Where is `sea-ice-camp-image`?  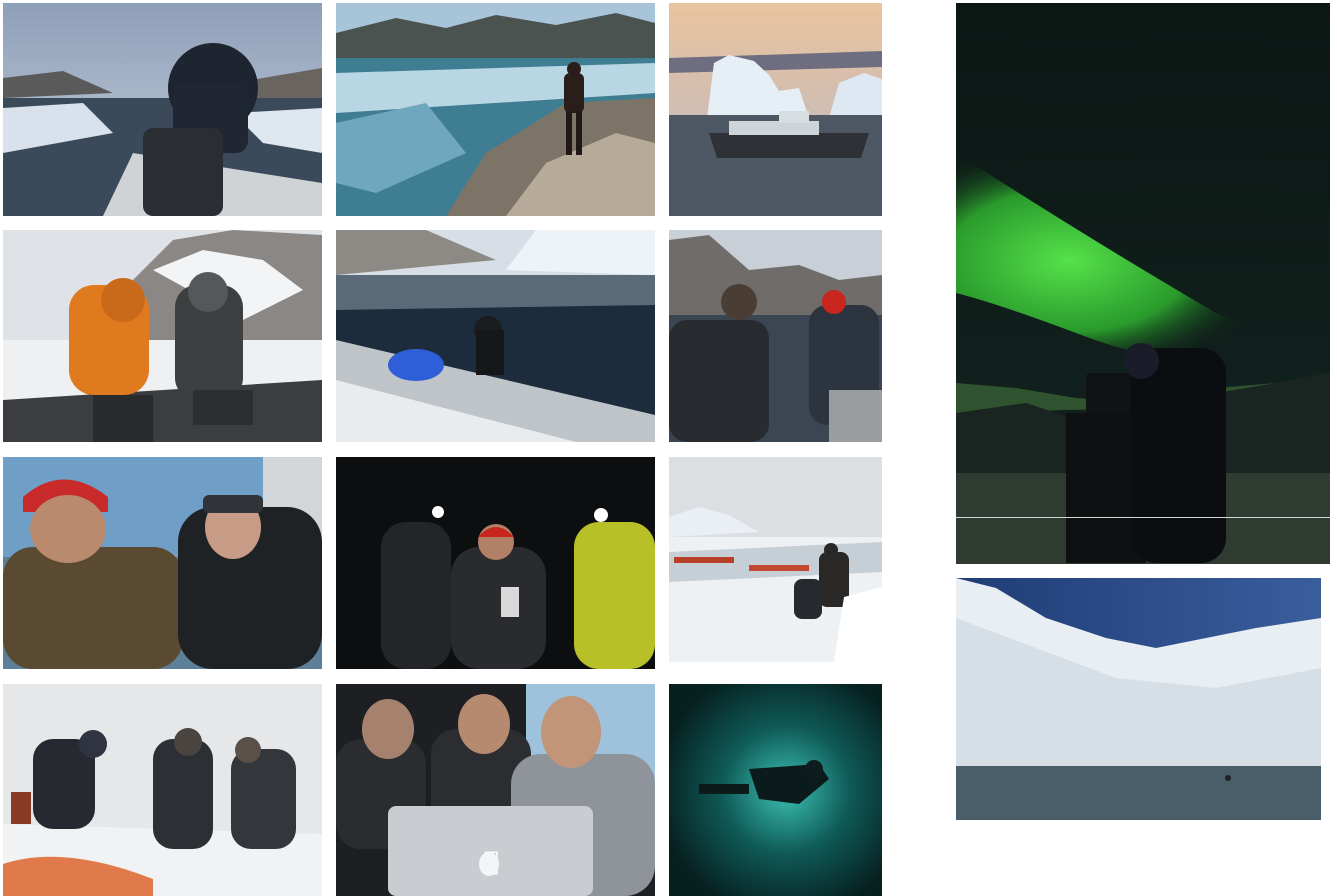 sea-ice-camp-image is located at coordinates (775, 559).